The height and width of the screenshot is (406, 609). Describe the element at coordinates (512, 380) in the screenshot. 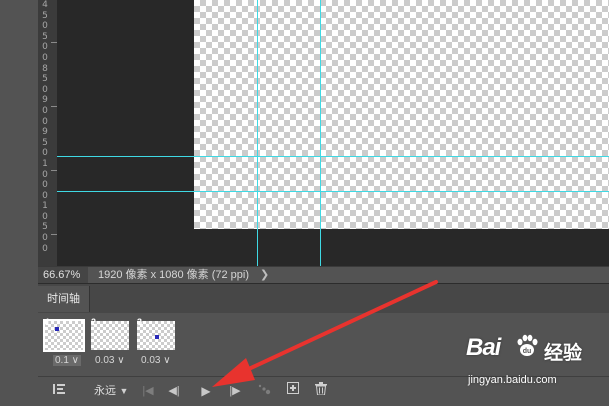

I see `watermark-url: jingyan.baidu.com` at that location.